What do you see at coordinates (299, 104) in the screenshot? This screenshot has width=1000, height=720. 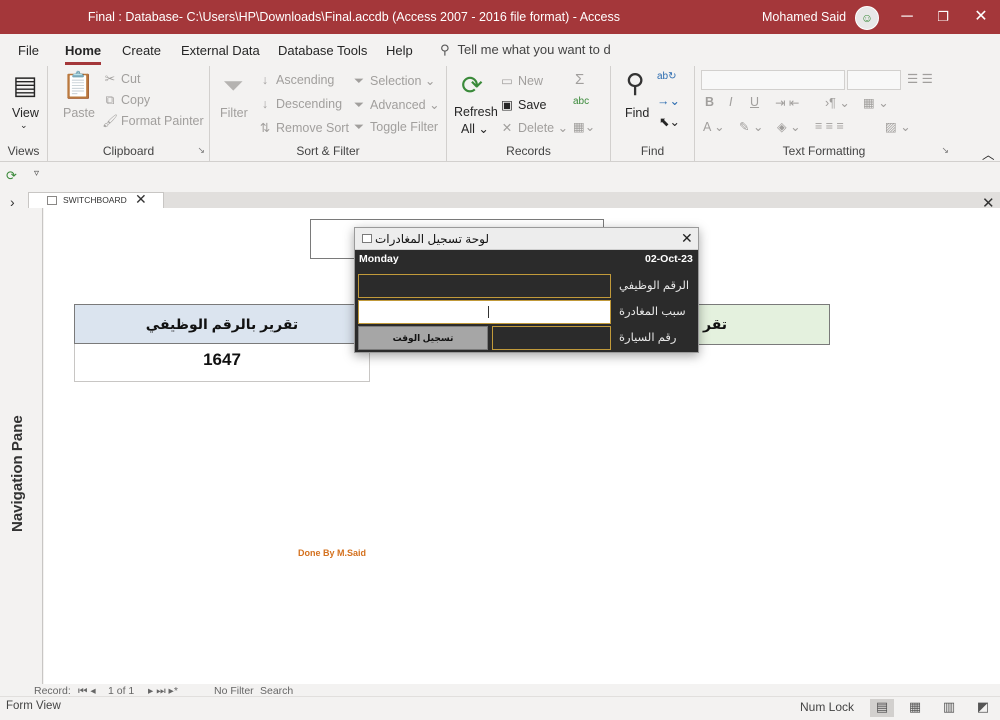 I see `descending-button: ↓ Descending` at bounding box center [299, 104].